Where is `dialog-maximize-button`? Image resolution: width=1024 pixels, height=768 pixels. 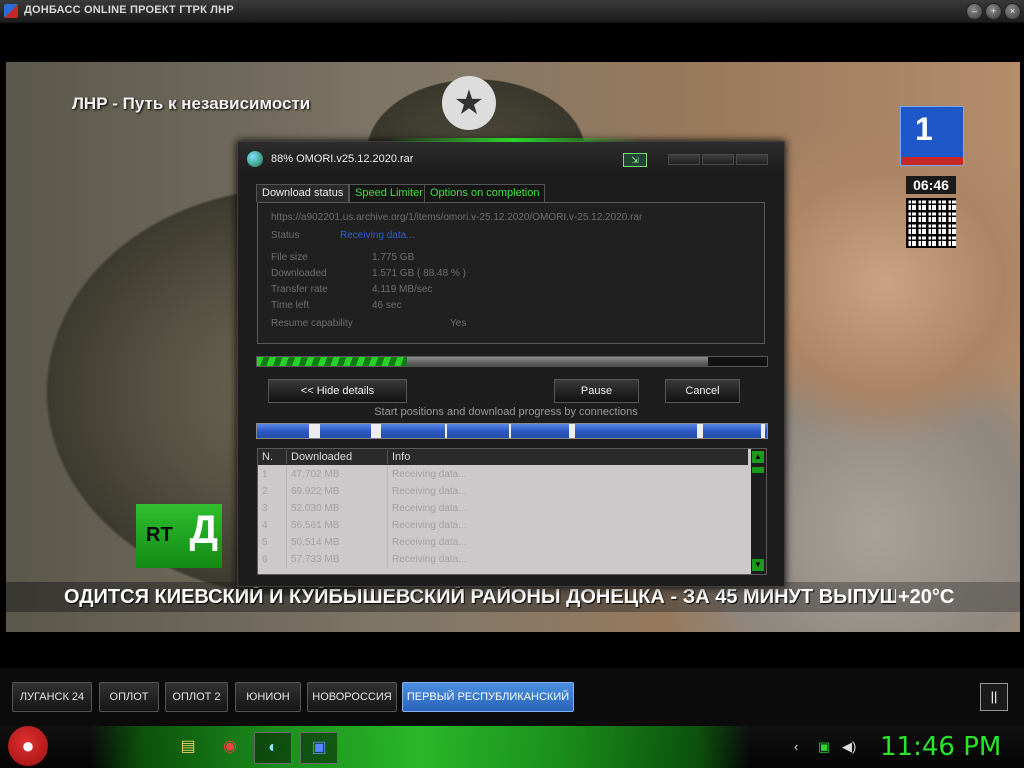
dialog-maximize-button is located at coordinates (718, 159).